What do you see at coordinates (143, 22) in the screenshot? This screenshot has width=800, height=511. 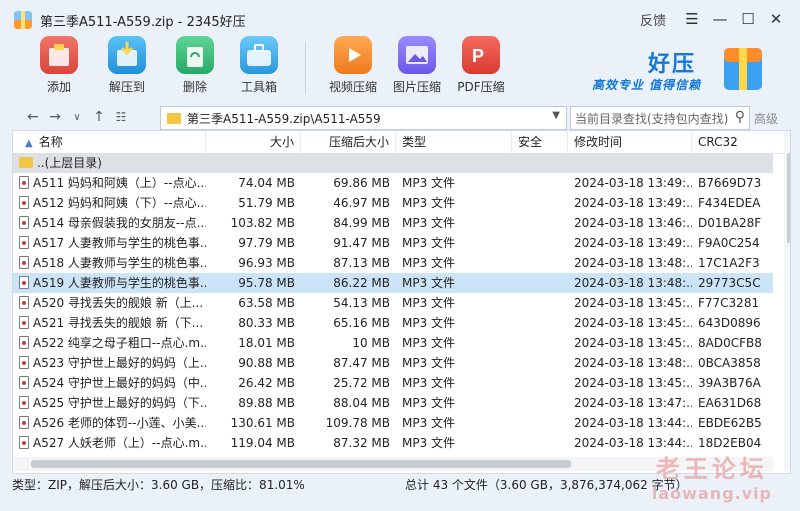 I see `window-title: 第三季A511-A559.zip - 2345好压` at bounding box center [143, 22].